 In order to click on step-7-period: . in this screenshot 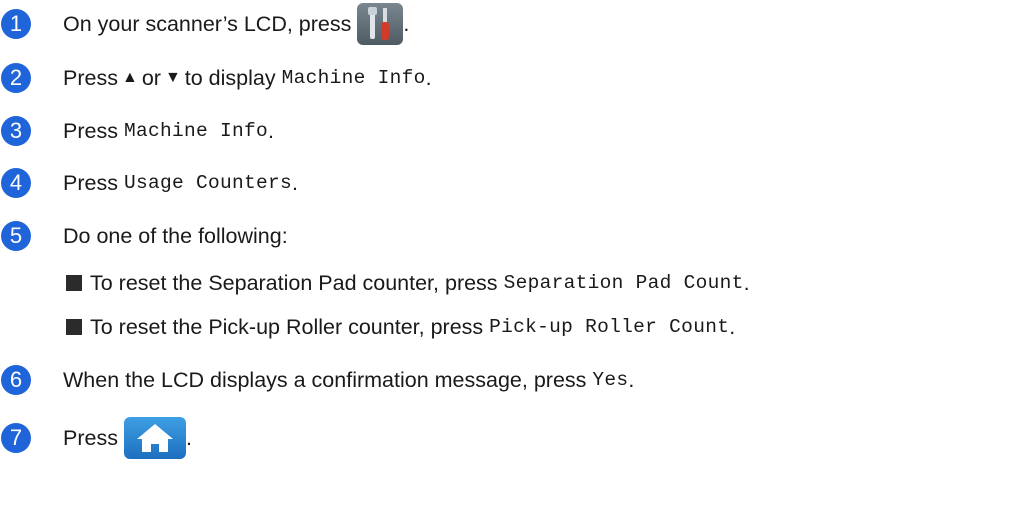, I will do `click(188, 437)`.